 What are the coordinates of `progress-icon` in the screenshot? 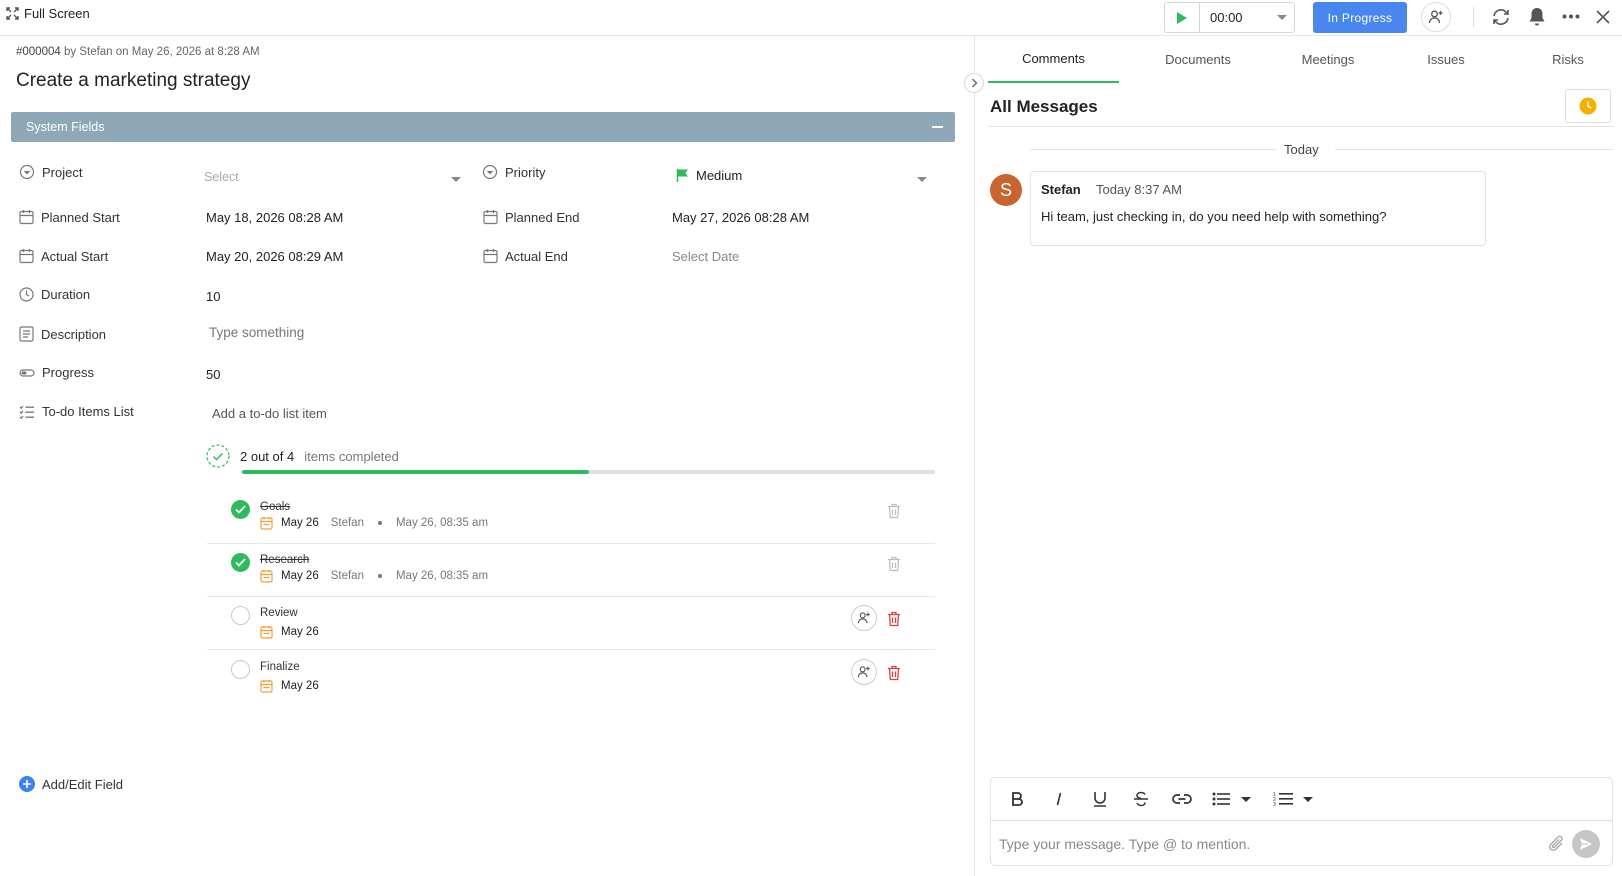 It's located at (27, 372).